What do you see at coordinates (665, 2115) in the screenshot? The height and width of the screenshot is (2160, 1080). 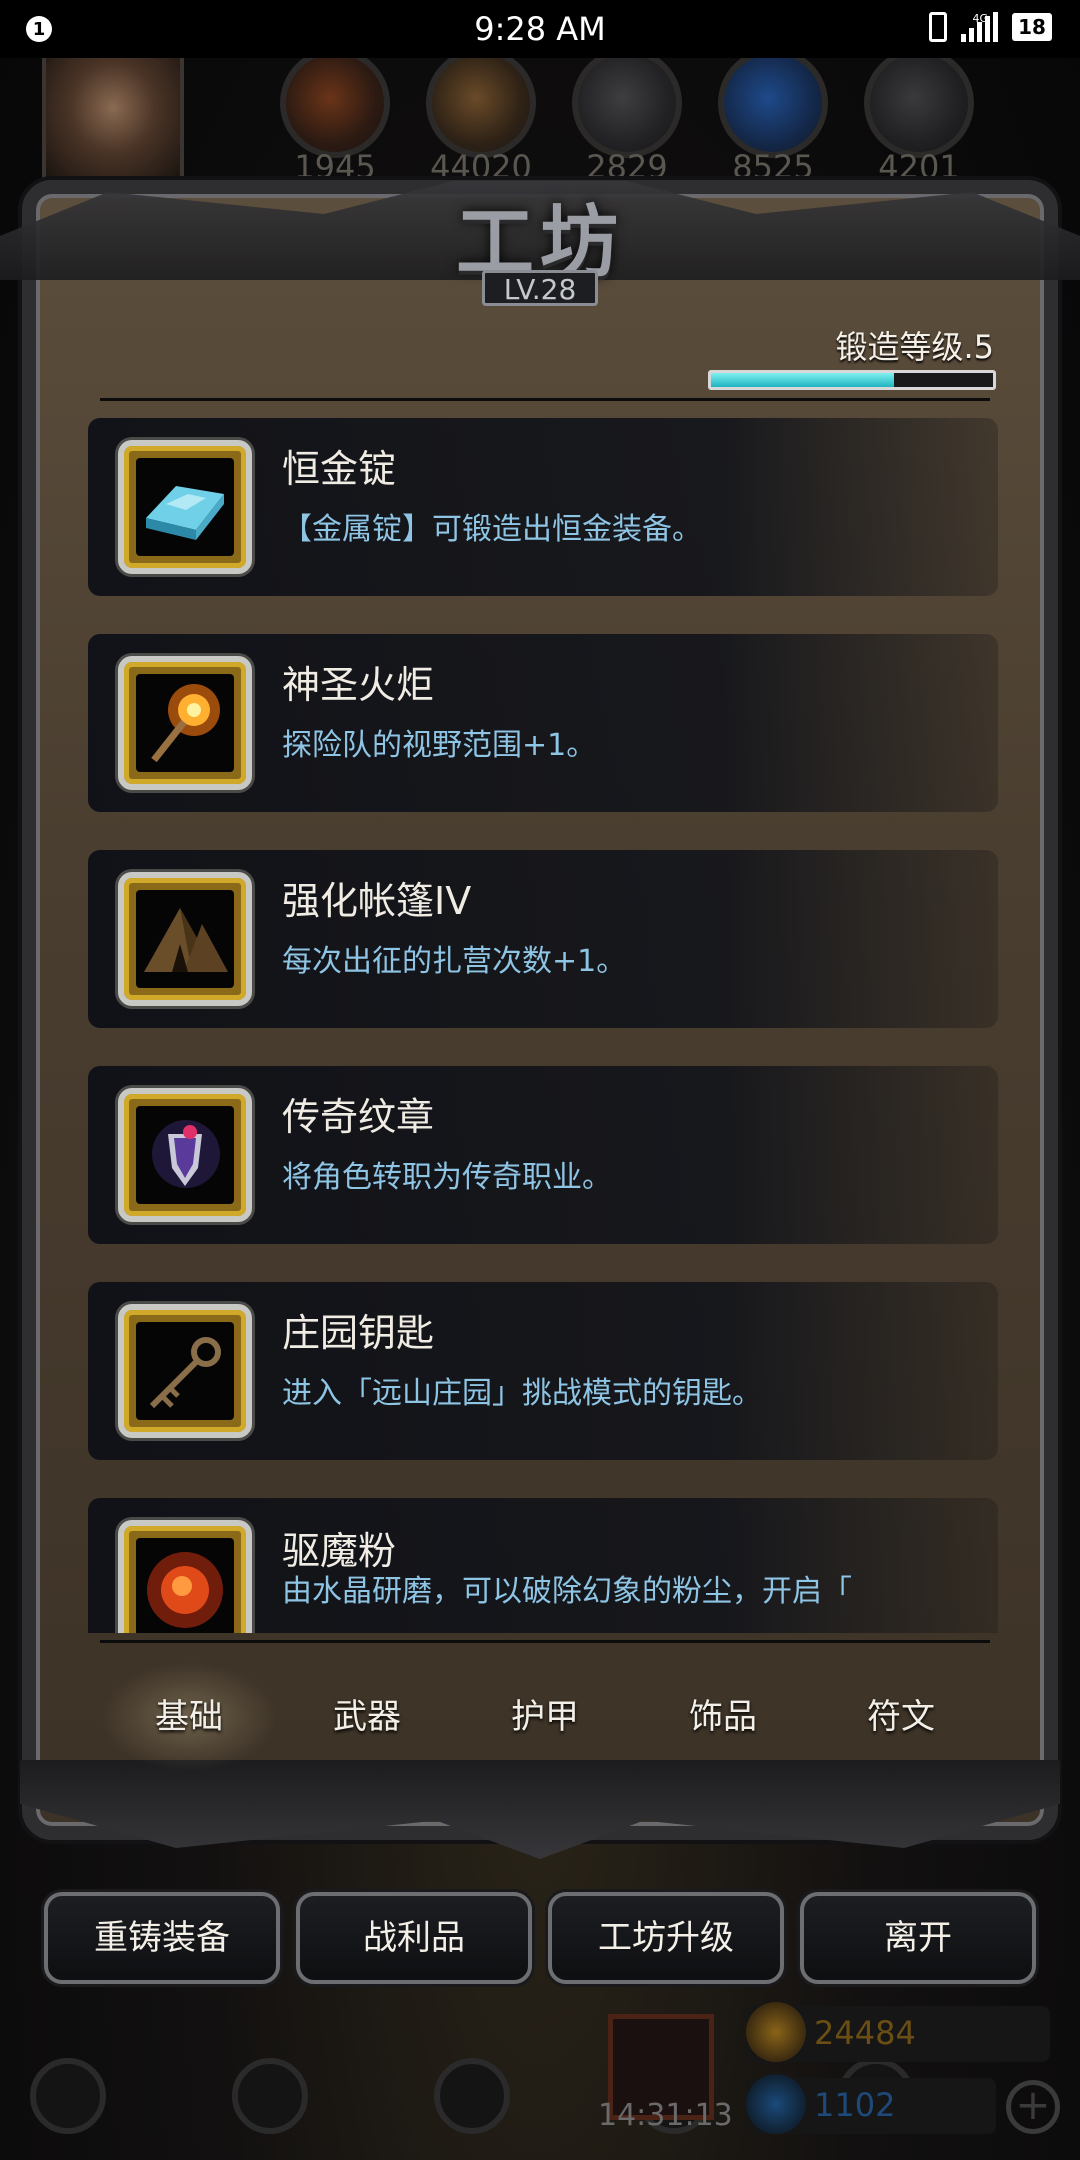 I see `gift-timer: 14:31:13` at bounding box center [665, 2115].